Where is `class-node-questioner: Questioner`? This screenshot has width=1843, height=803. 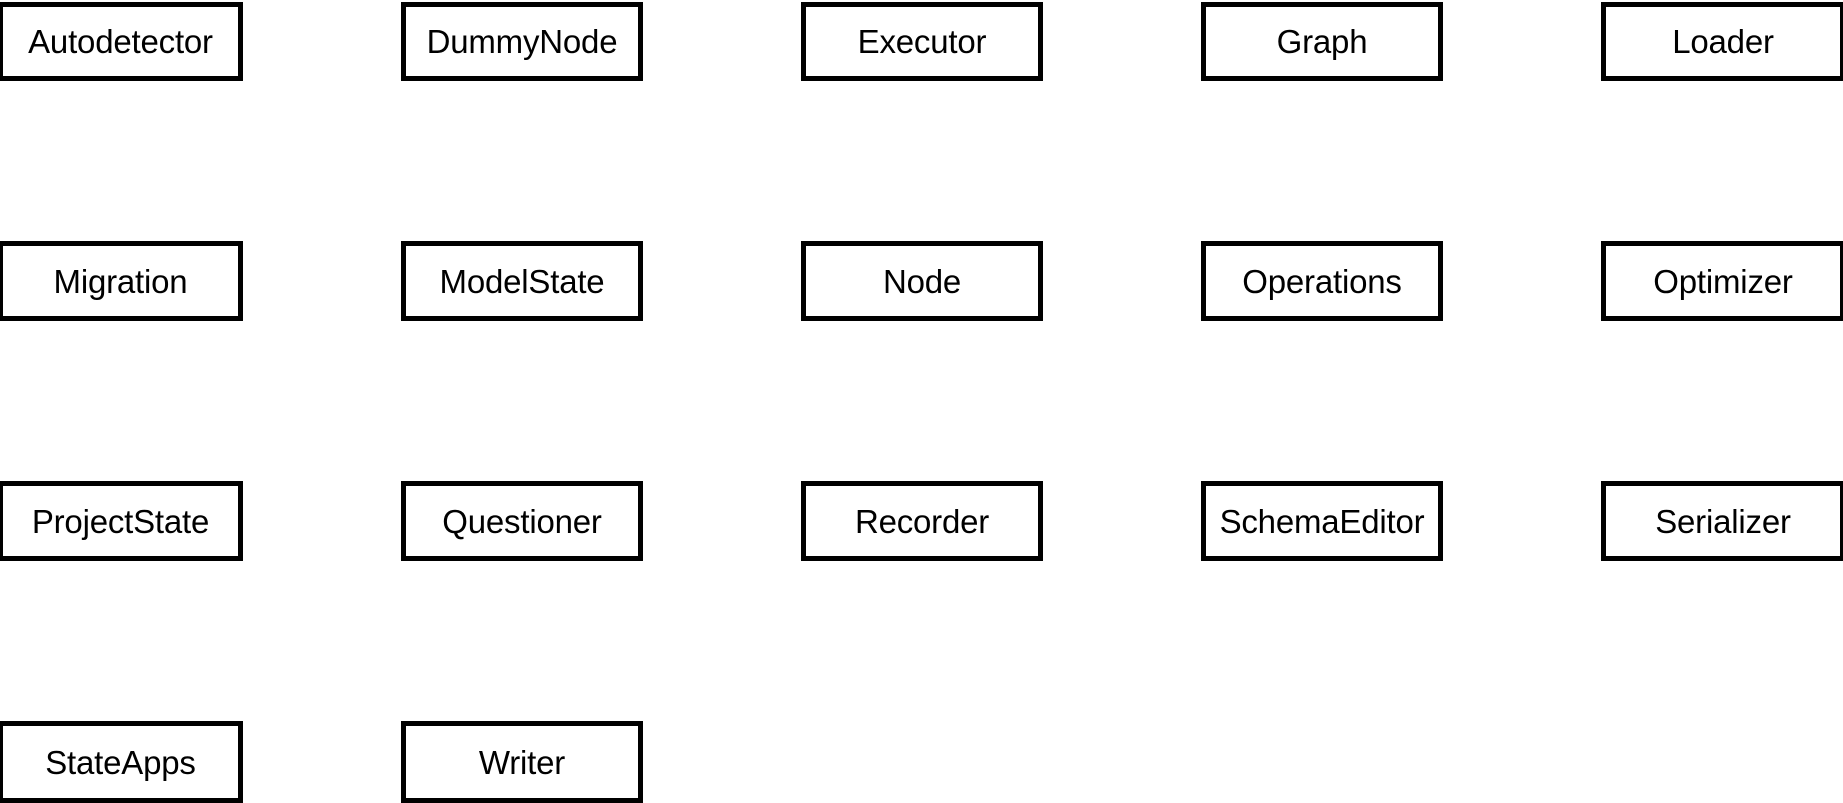 class-node-questioner: Questioner is located at coordinates (522, 521).